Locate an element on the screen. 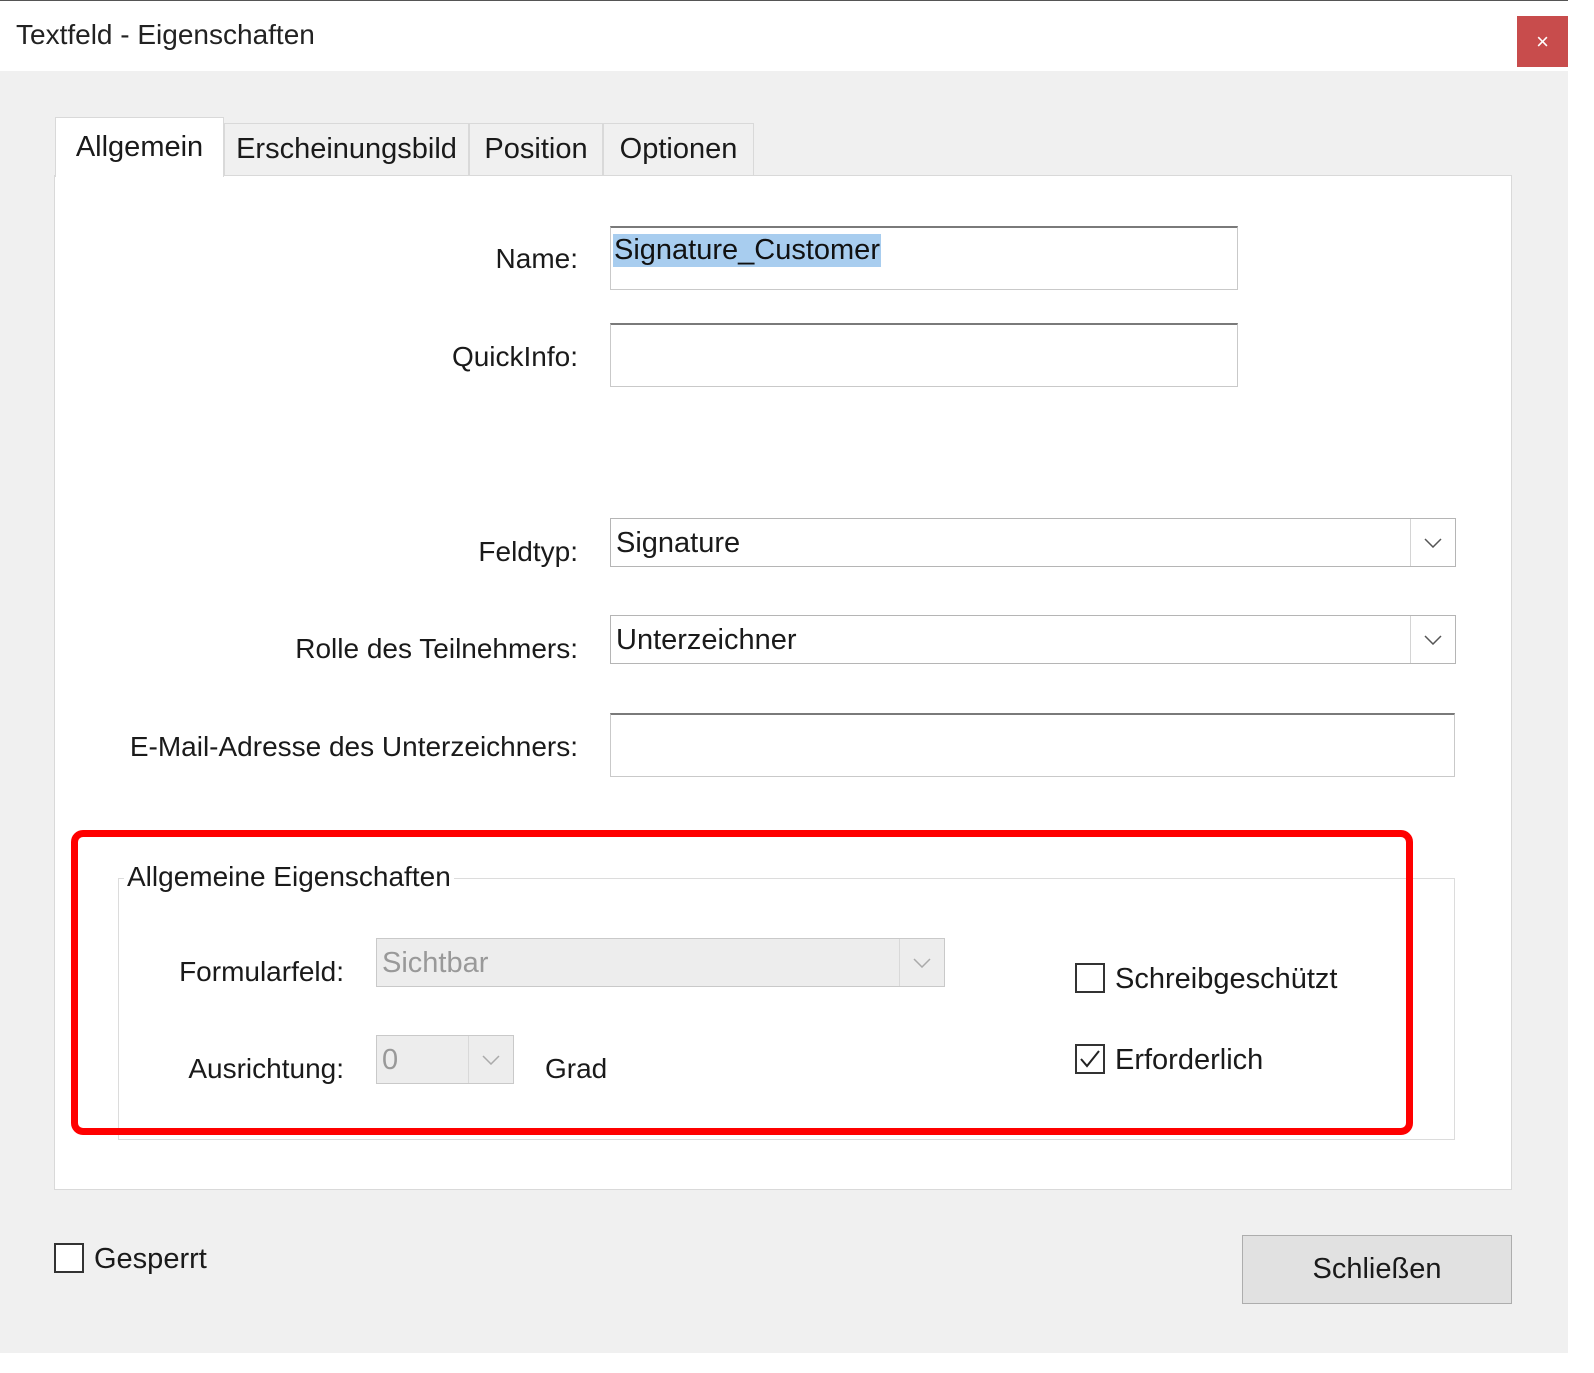 This screenshot has height=1373, width=1594. feldtyp-value: Signature is located at coordinates (678, 543).